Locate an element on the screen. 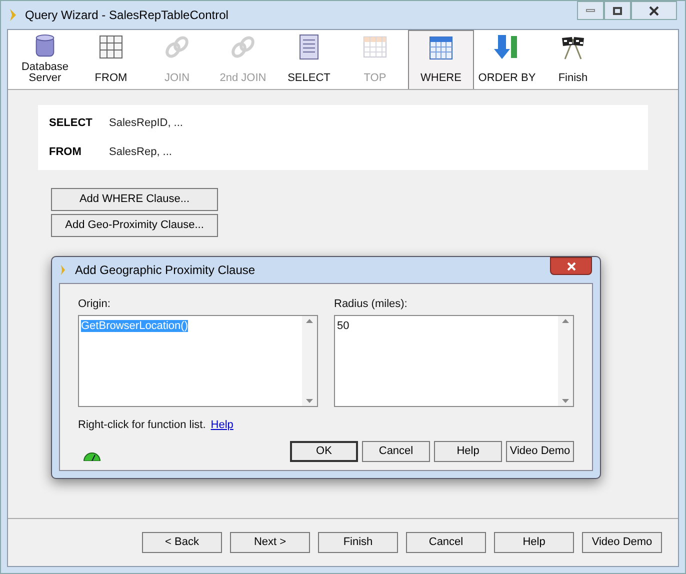  wizard-step-tab: FROM is located at coordinates (111, 59).